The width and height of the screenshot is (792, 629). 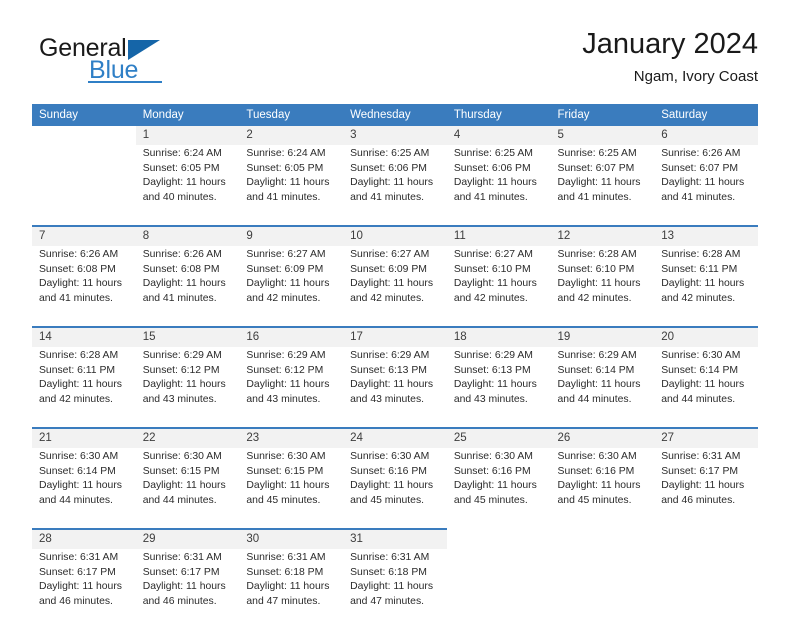 What do you see at coordinates (706, 135) in the screenshot?
I see `day-number-6: 6` at bounding box center [706, 135].